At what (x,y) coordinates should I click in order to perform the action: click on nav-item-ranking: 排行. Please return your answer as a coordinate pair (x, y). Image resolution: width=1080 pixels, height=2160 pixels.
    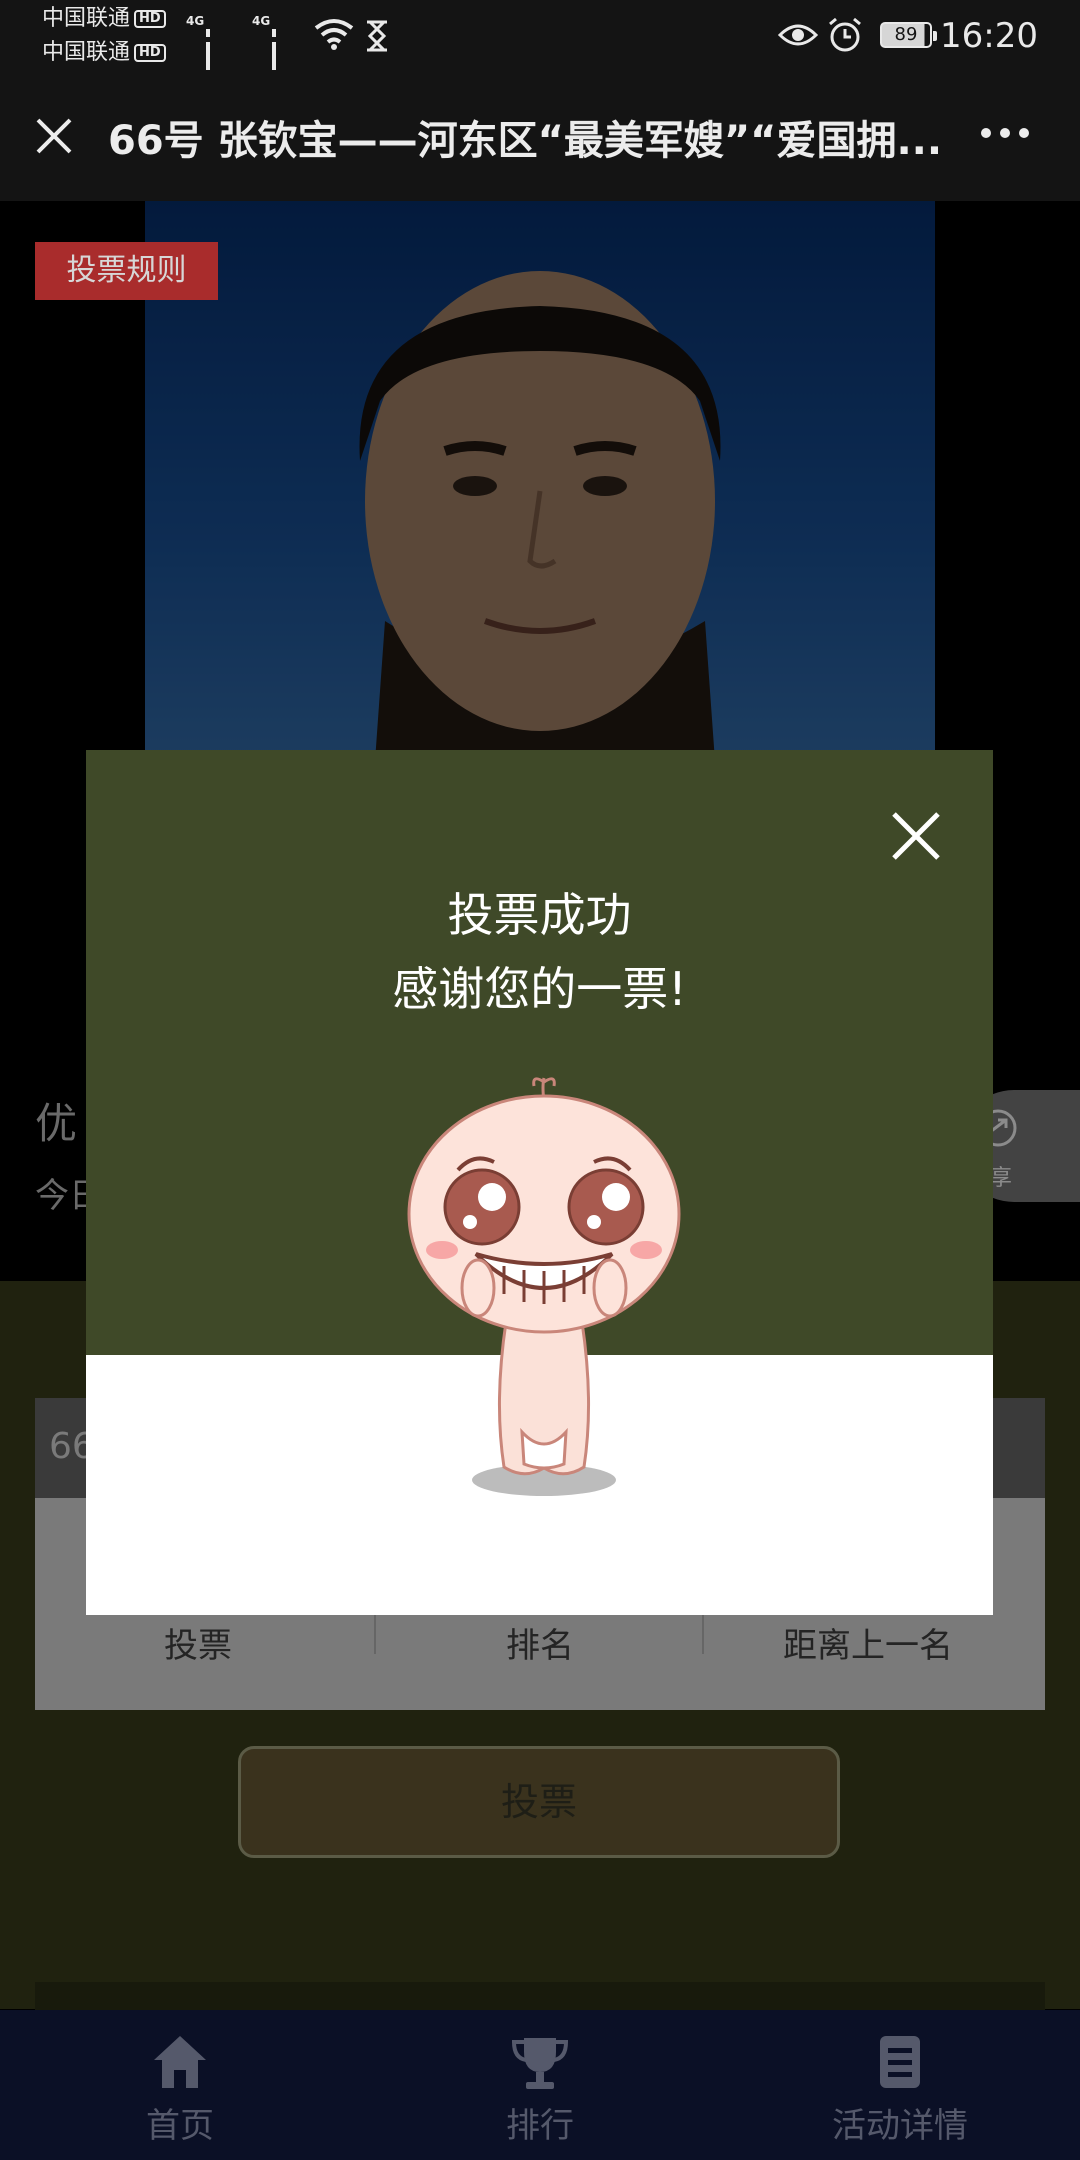
    Looking at the image, I should click on (540, 2085).